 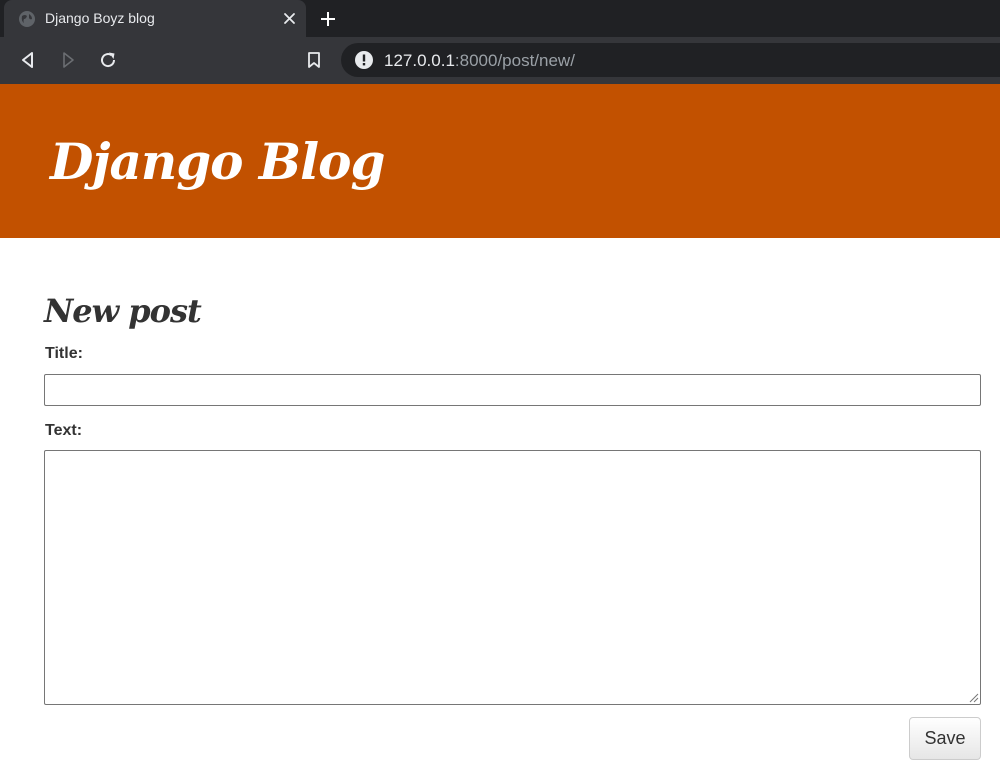 I want to click on info-icon, so click(x=364, y=60).